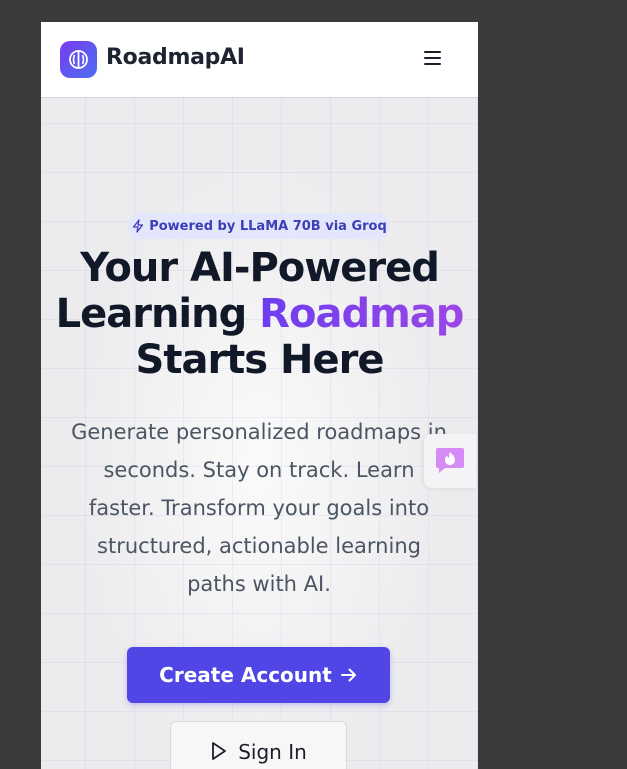  What do you see at coordinates (157, 314) in the screenshot?
I see `title-line-2-prefix: Learning` at bounding box center [157, 314].